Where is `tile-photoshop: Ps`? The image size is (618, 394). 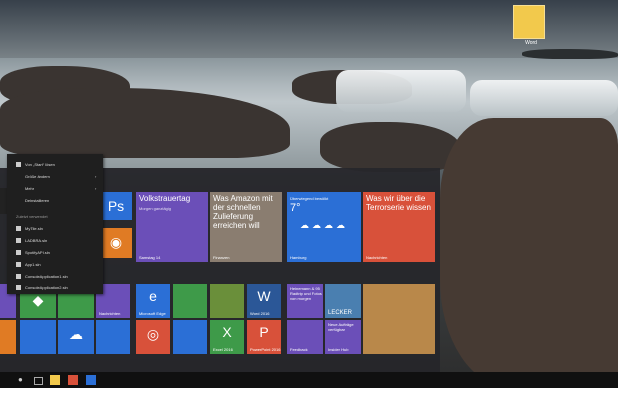 tile-photoshop: Ps is located at coordinates (116, 206).